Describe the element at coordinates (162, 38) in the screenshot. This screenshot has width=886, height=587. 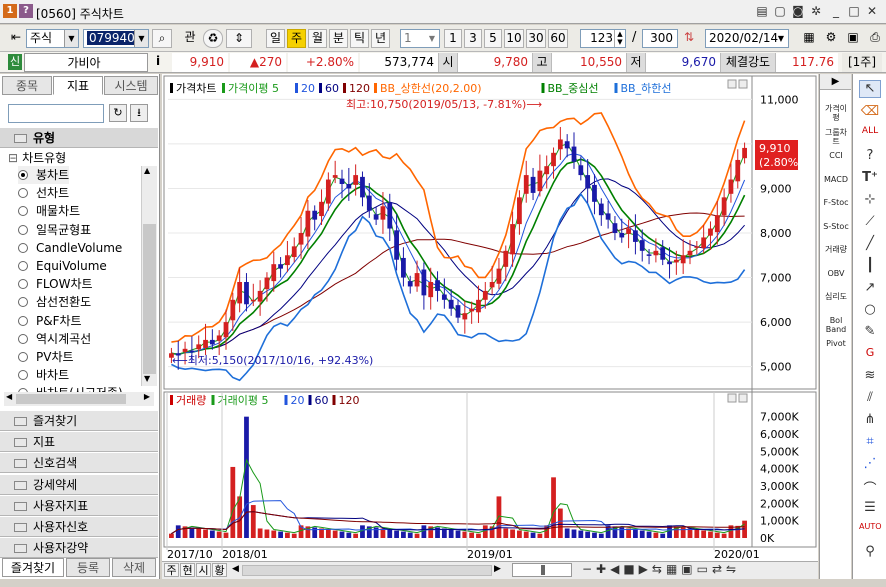
I see `search-icon: ⌕` at that location.